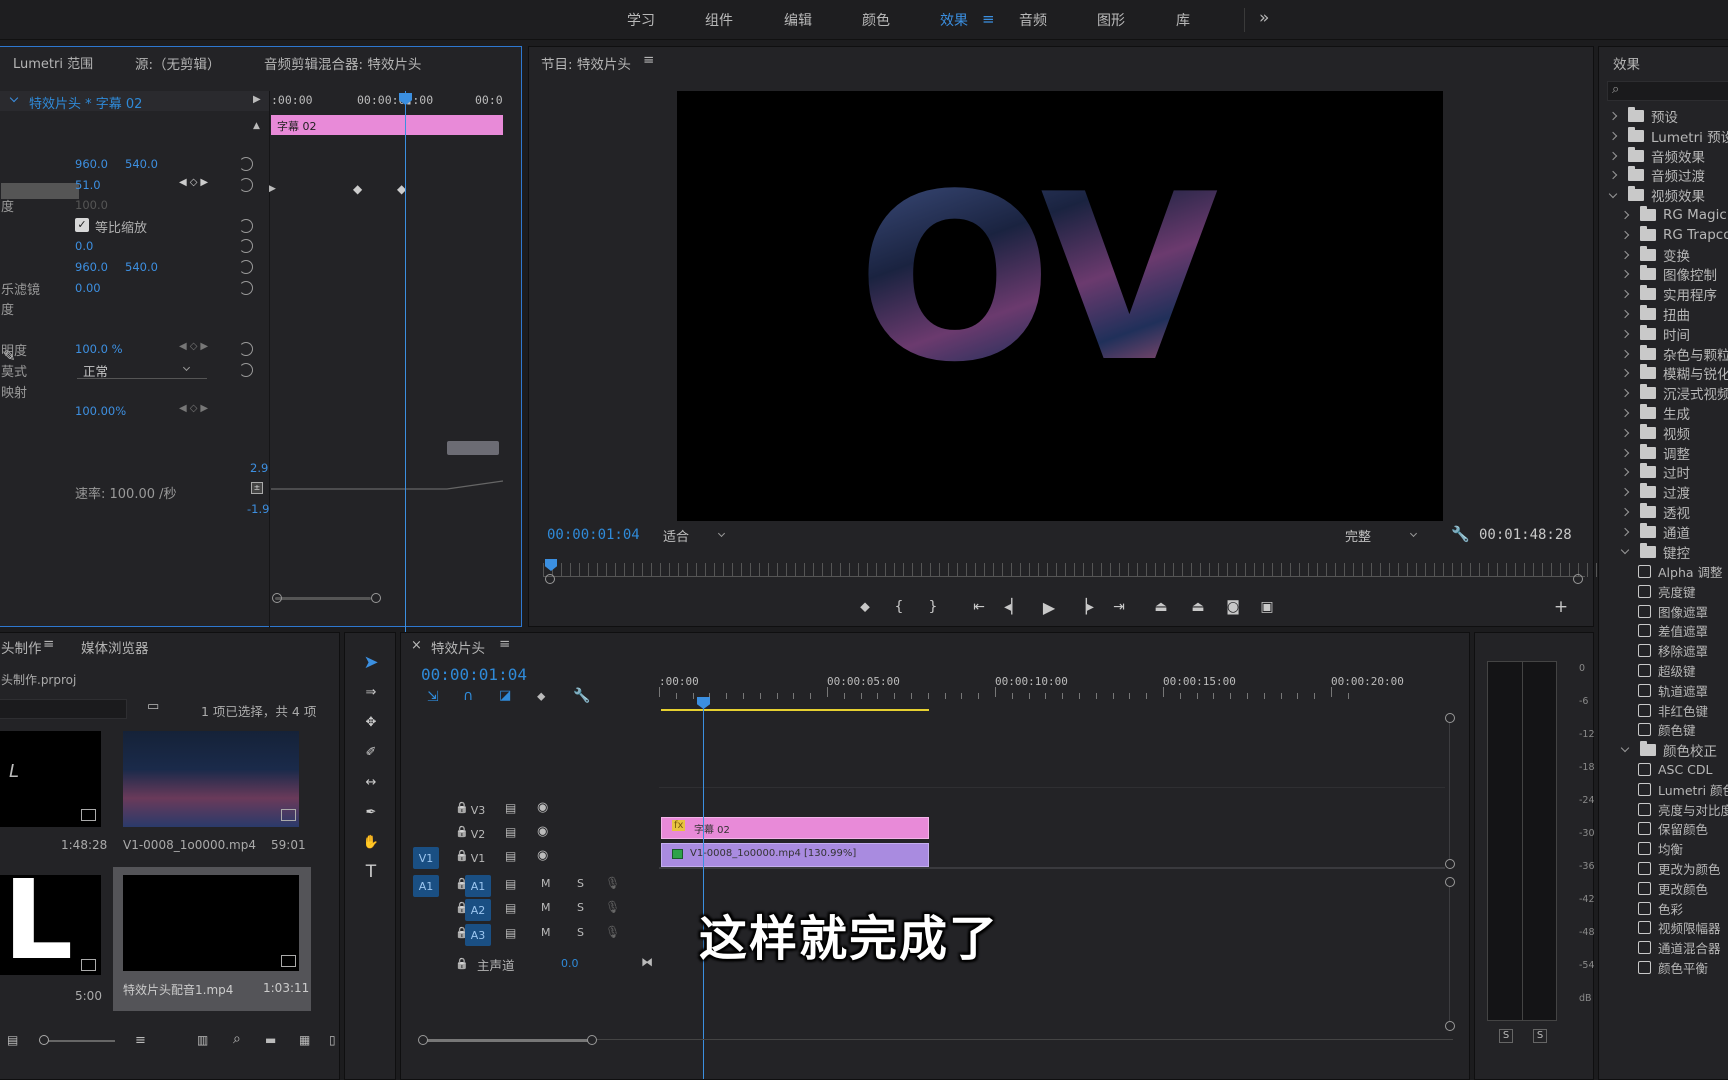 This screenshot has height=1080, width=1728. What do you see at coordinates (212, 939) in the screenshot?
I see `selected-item: 特效片头配音1.mp4 1:03:11` at bounding box center [212, 939].